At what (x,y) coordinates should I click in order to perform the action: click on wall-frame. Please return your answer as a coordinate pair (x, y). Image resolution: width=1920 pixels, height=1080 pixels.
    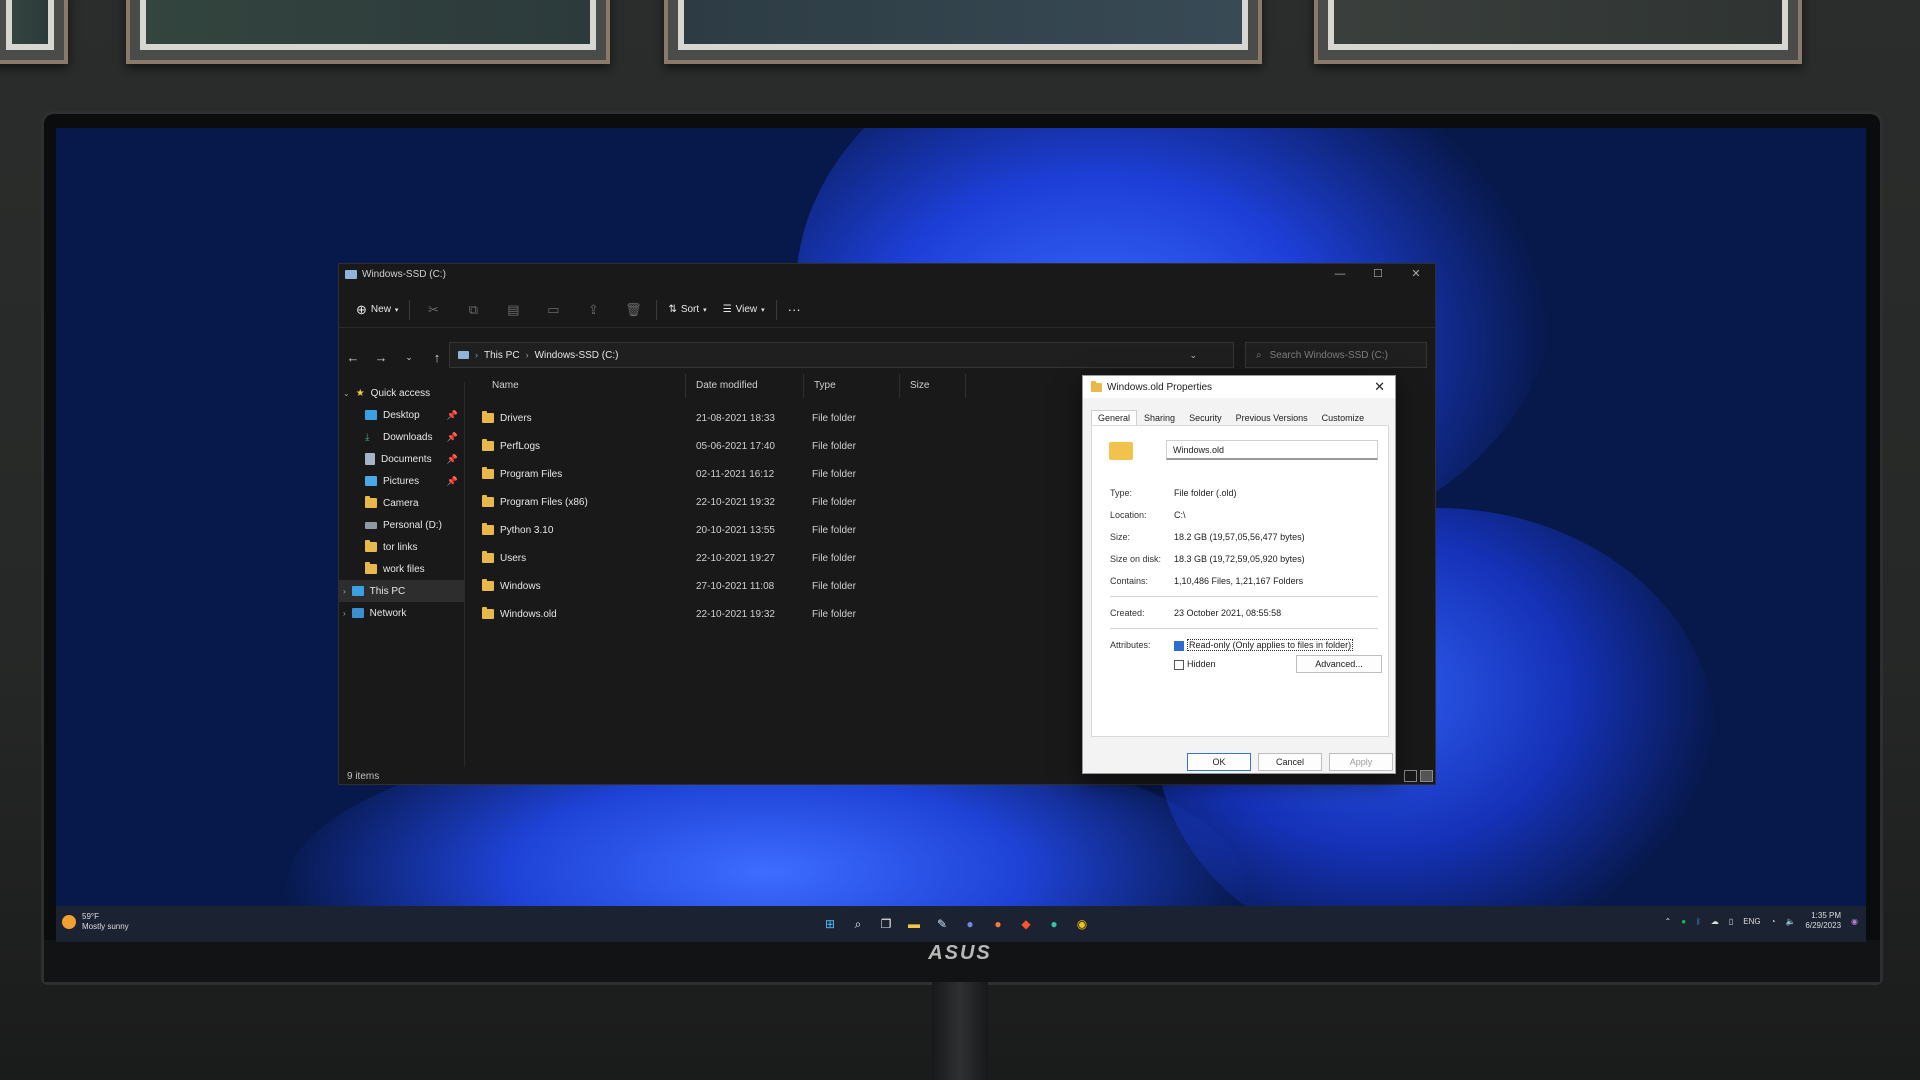
    Looking at the image, I should click on (34, 32).